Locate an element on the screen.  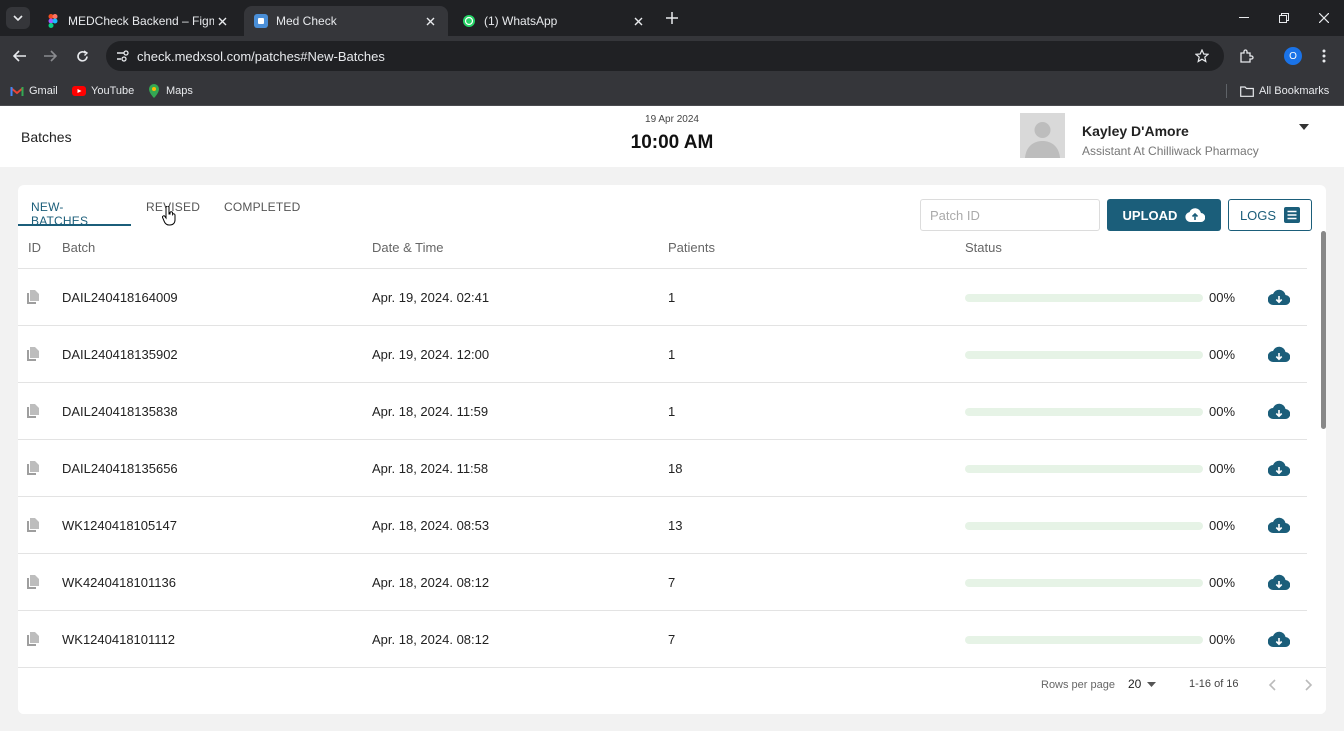
extensions-button is located at coordinates (1246, 56).